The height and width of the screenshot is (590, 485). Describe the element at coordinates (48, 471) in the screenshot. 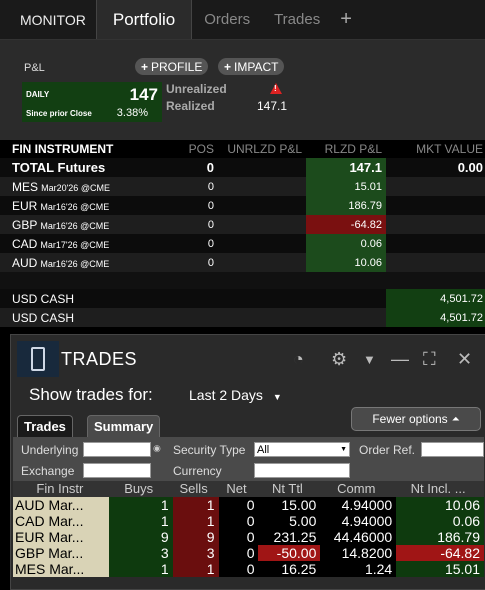

I see `exchange-label: Exchange` at that location.